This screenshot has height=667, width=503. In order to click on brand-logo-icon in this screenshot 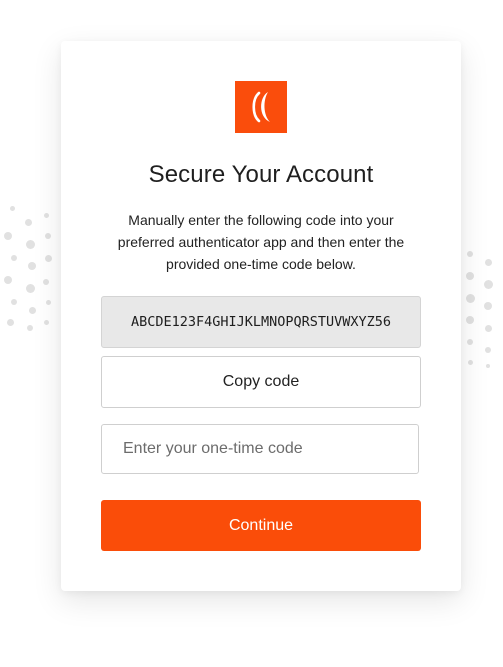, I will do `click(261, 107)`.